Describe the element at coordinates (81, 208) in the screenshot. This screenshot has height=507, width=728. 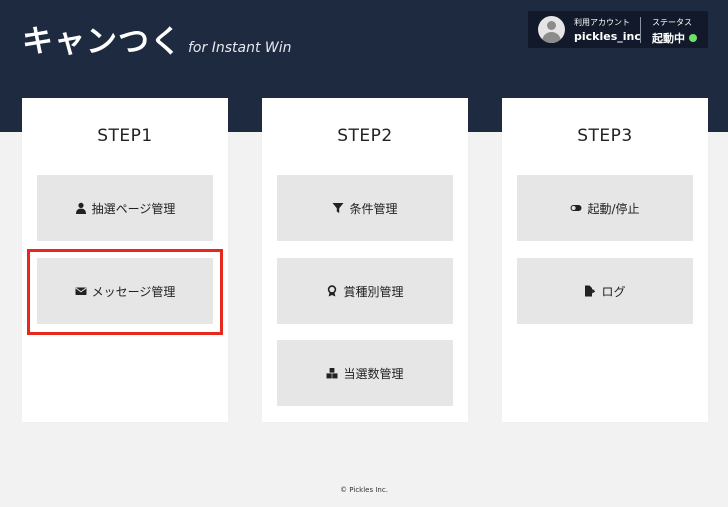
I see `user-icon` at that location.